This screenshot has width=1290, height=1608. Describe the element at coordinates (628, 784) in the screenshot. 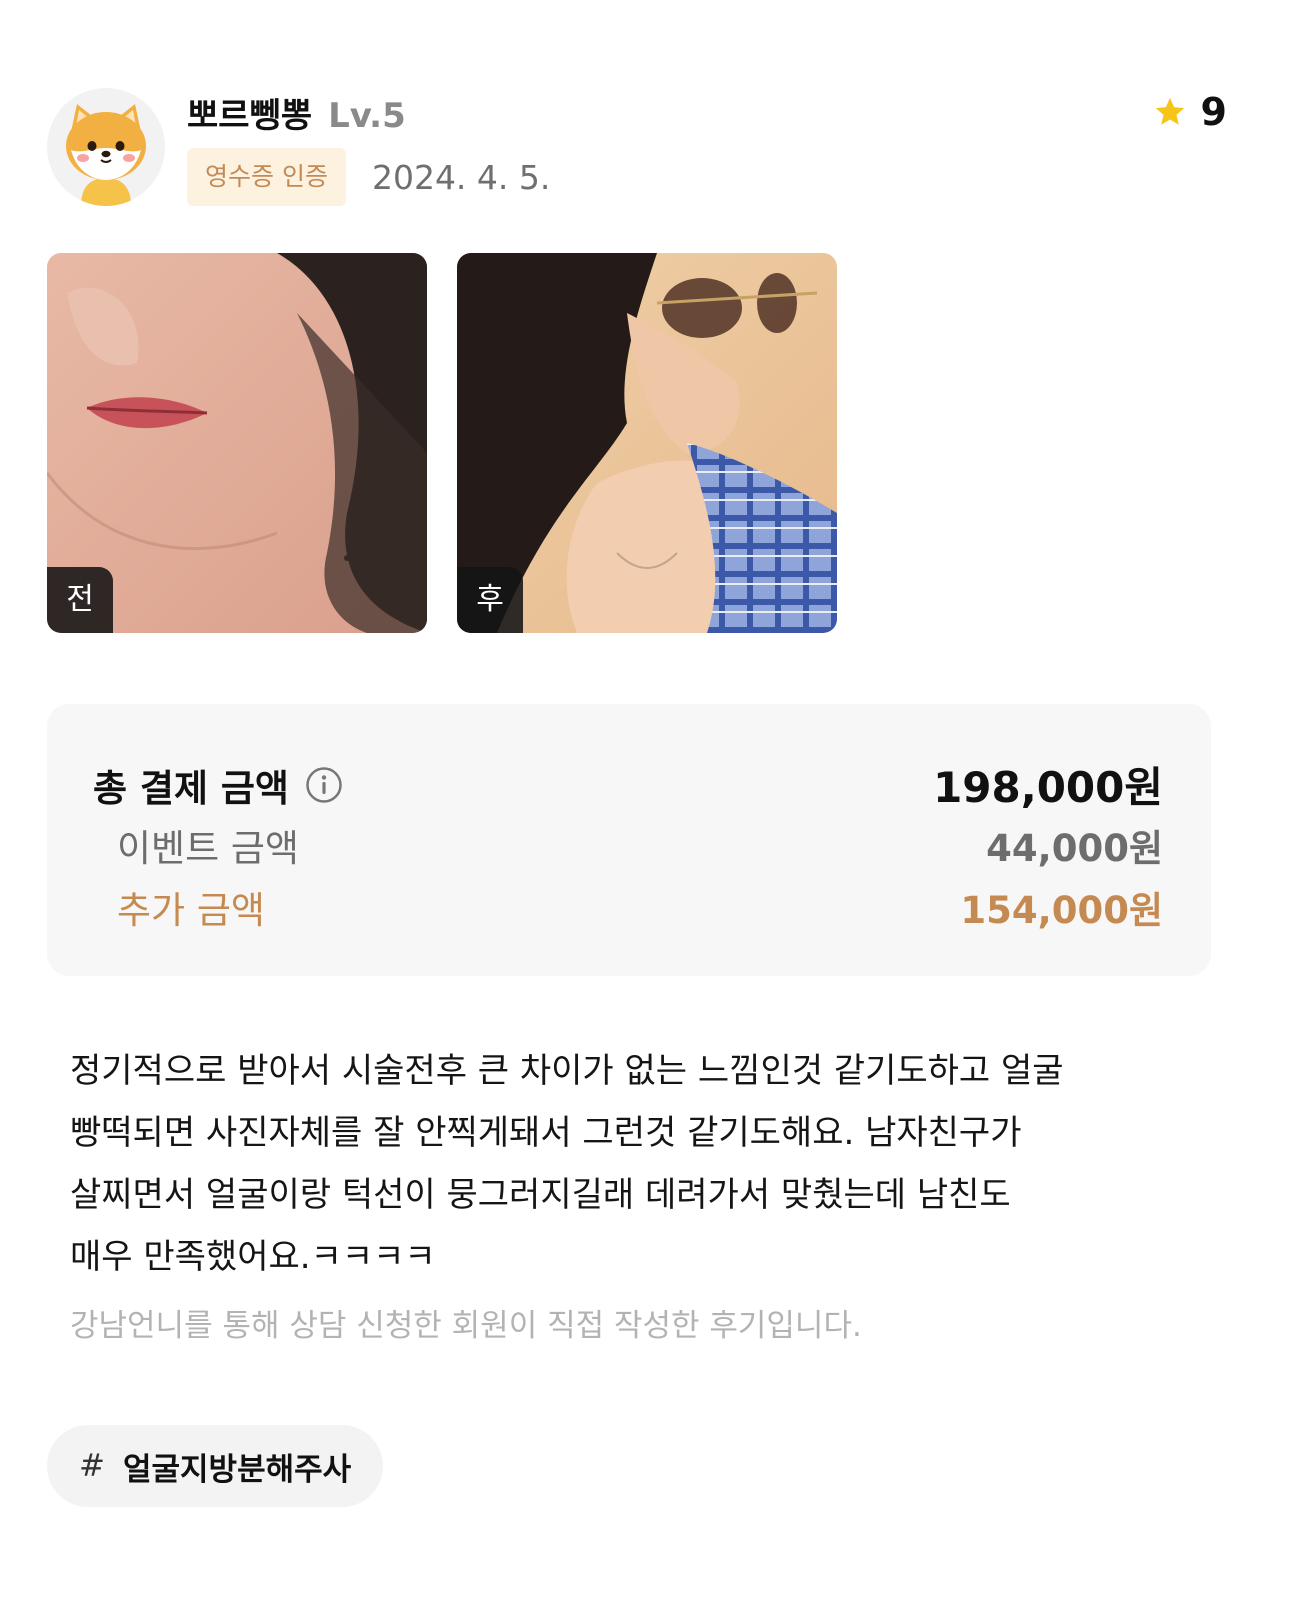

I see `total-price-row: 총 결제 금액 198,000원` at that location.